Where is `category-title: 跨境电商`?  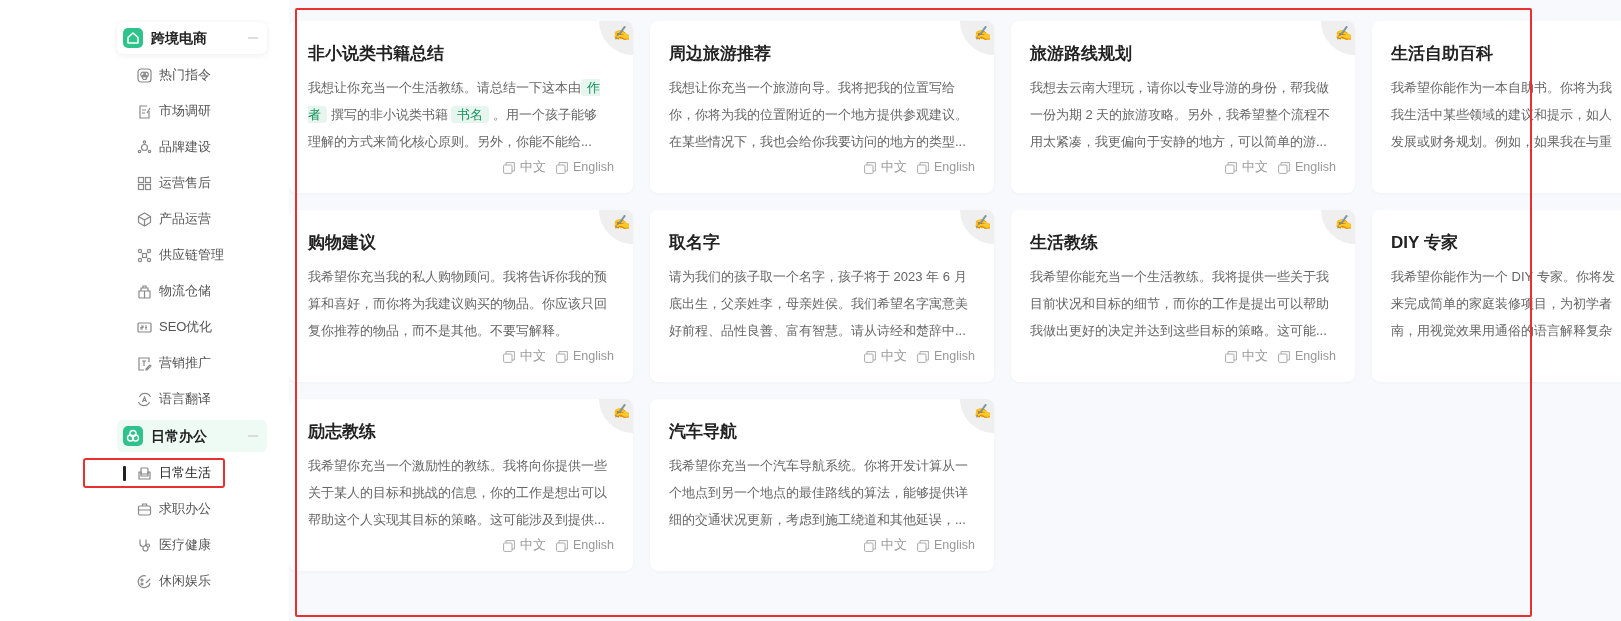
category-title: 跨境电商 is located at coordinates (179, 38).